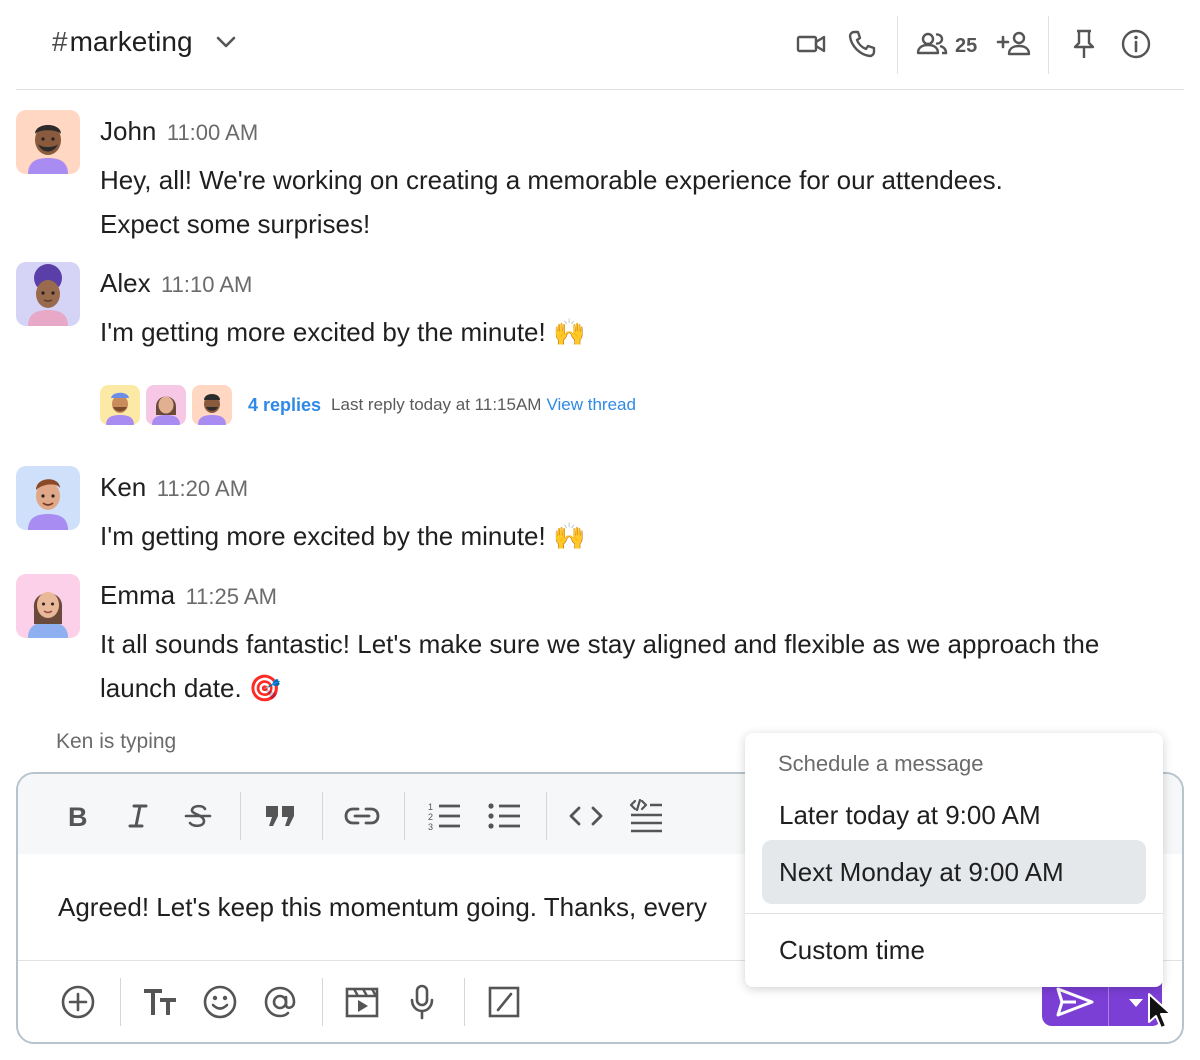  I want to click on bold-icon: B, so click(78, 816).